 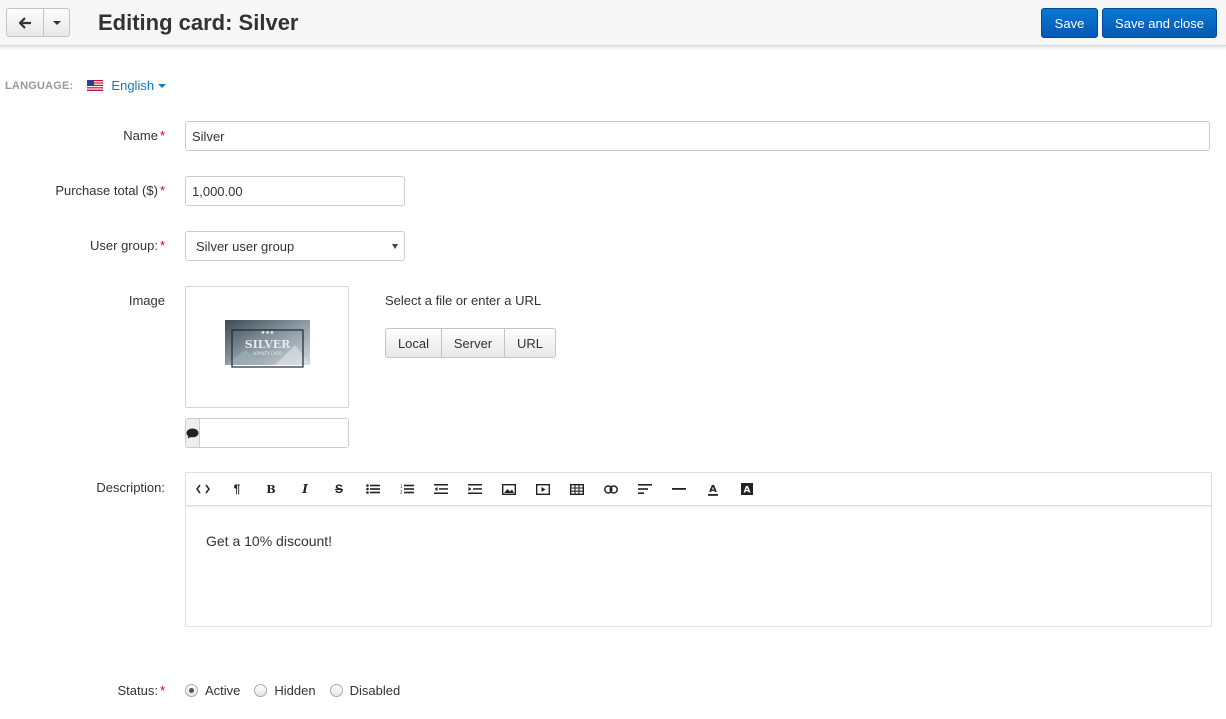 I want to click on radio-active, so click(x=191, y=690).